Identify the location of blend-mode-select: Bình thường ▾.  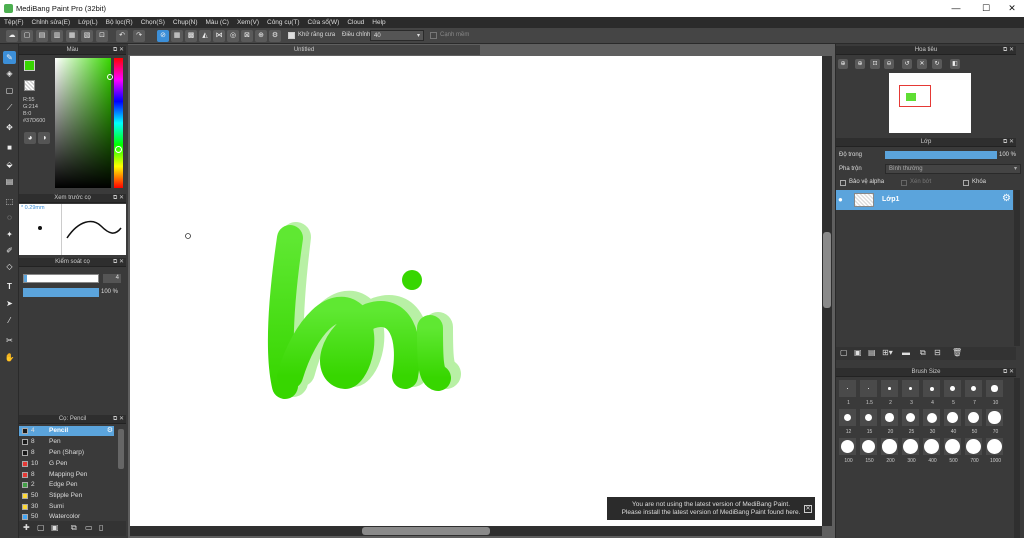
(953, 169).